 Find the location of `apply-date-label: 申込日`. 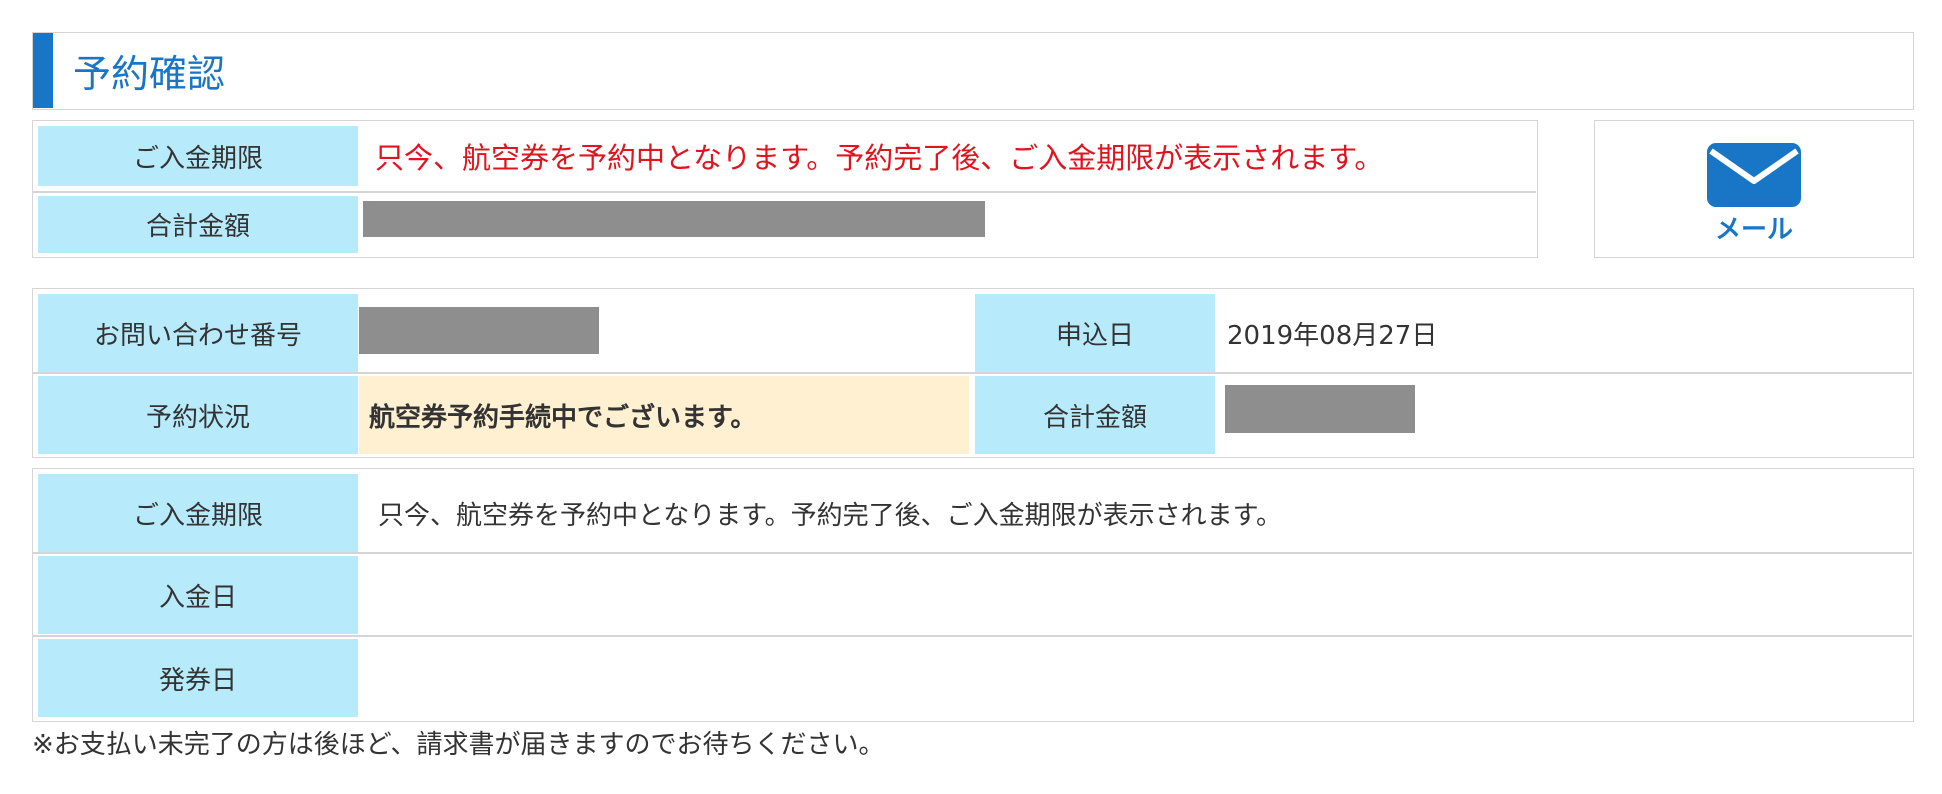

apply-date-label: 申込日 is located at coordinates (1095, 333).